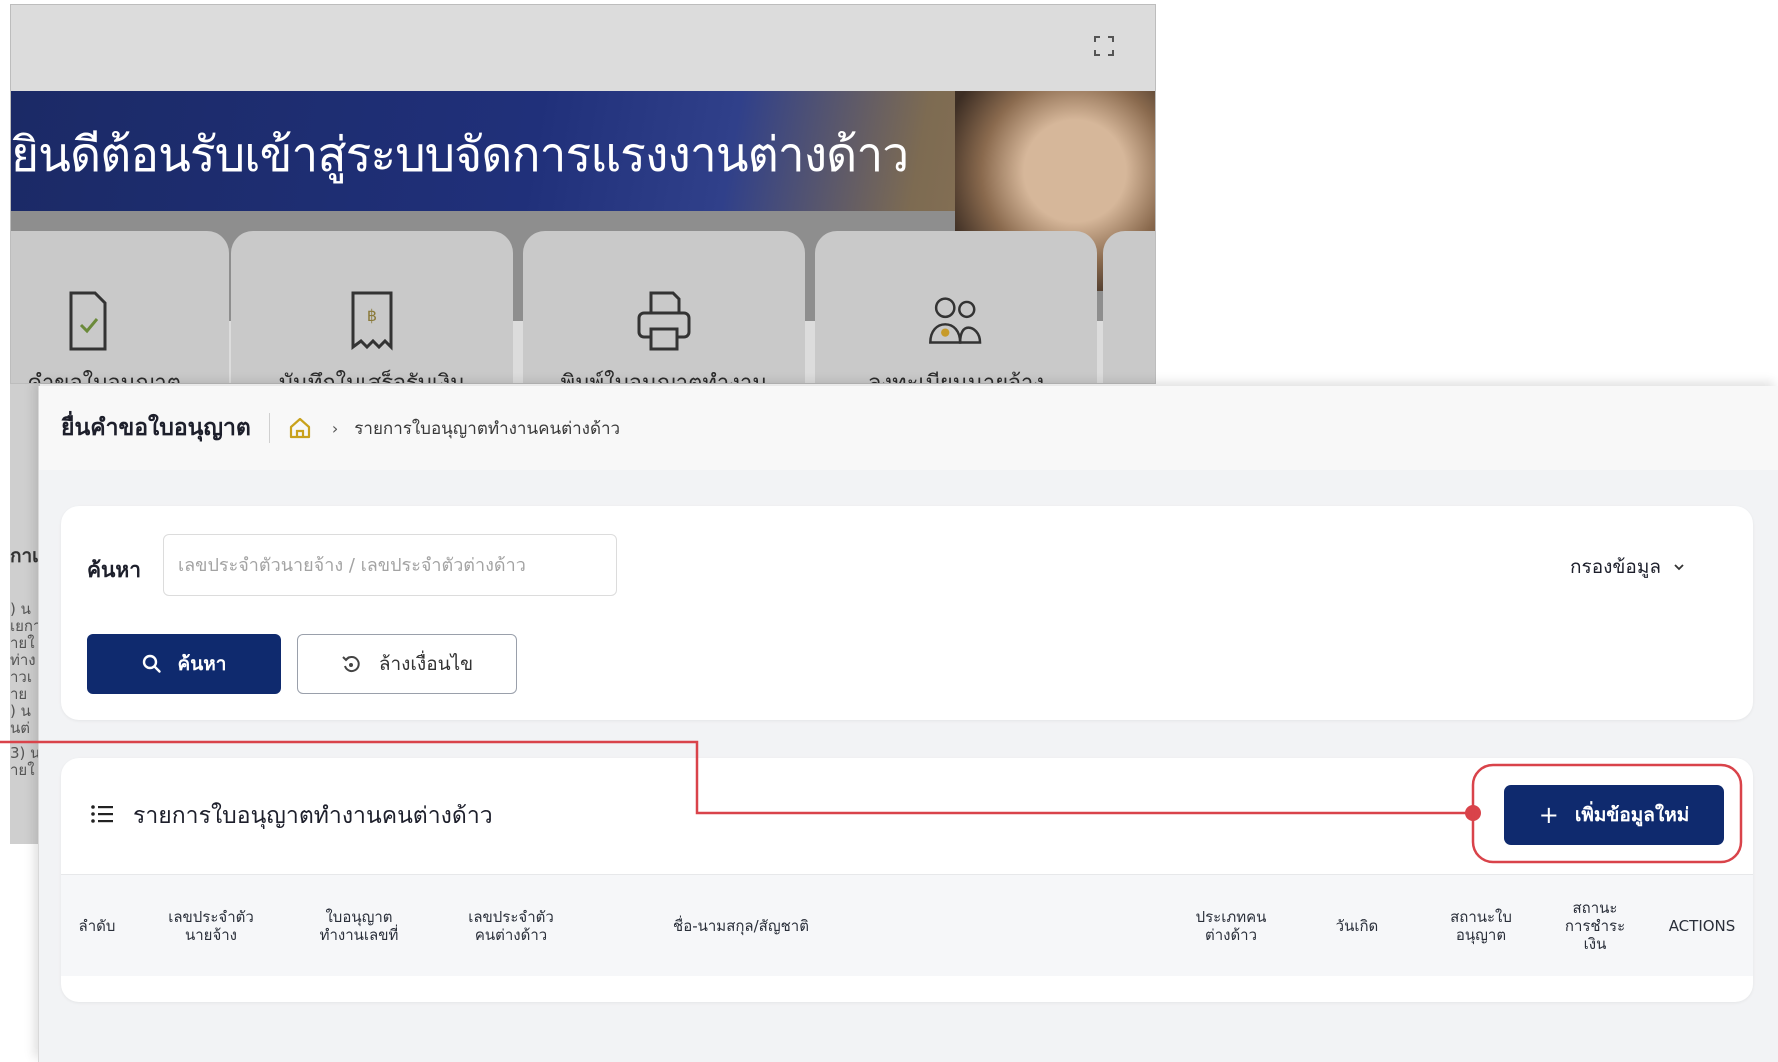 Image resolution: width=1778 pixels, height=1062 pixels. I want to click on users-icon, so click(955, 320).